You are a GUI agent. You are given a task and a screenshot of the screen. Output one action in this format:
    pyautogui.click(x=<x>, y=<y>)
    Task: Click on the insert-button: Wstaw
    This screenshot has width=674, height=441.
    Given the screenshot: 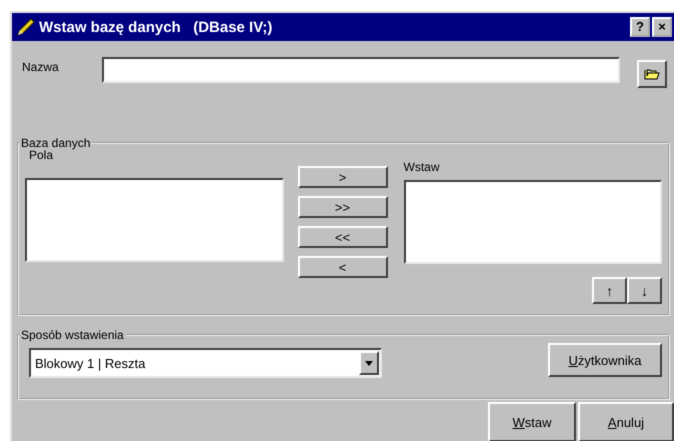 What is the action you would take?
    pyautogui.click(x=532, y=421)
    